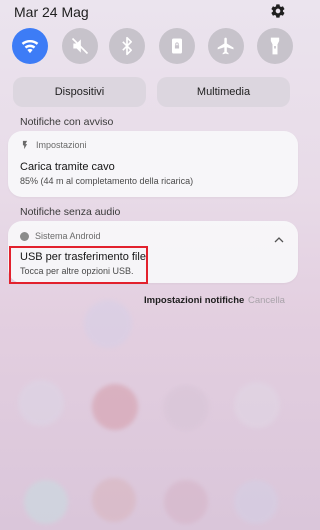 This screenshot has height=530, width=320. I want to click on bluetooth-icon, so click(127, 46).